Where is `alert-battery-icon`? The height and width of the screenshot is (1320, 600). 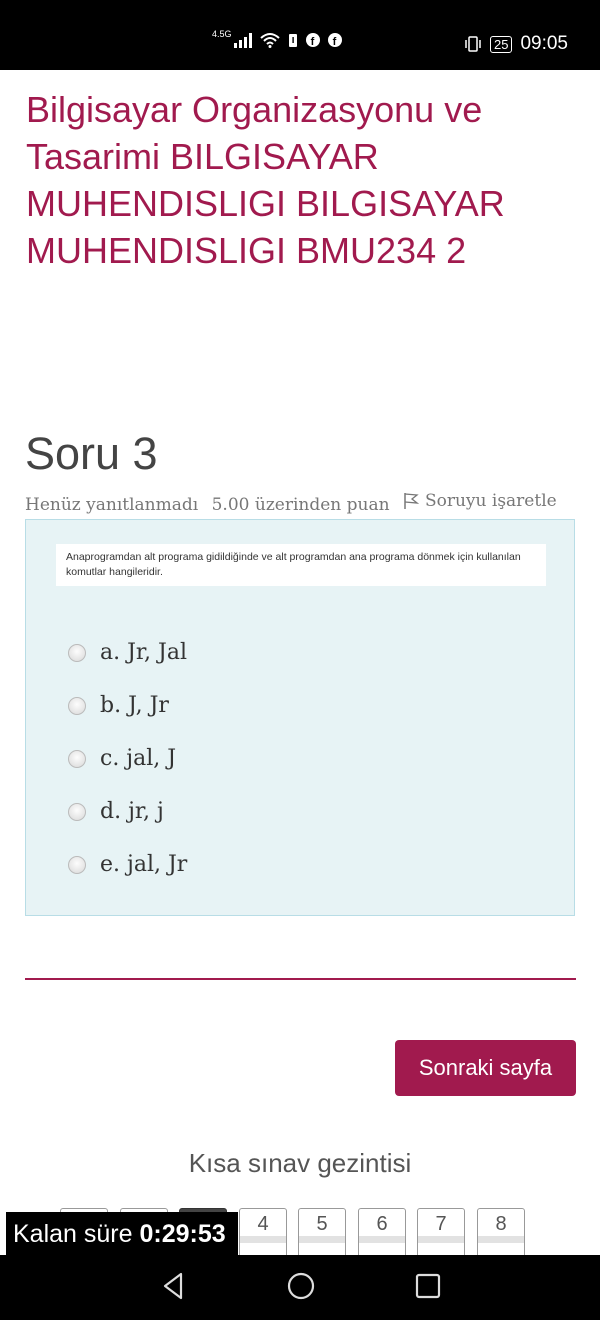
alert-battery-icon is located at coordinates (292, 40).